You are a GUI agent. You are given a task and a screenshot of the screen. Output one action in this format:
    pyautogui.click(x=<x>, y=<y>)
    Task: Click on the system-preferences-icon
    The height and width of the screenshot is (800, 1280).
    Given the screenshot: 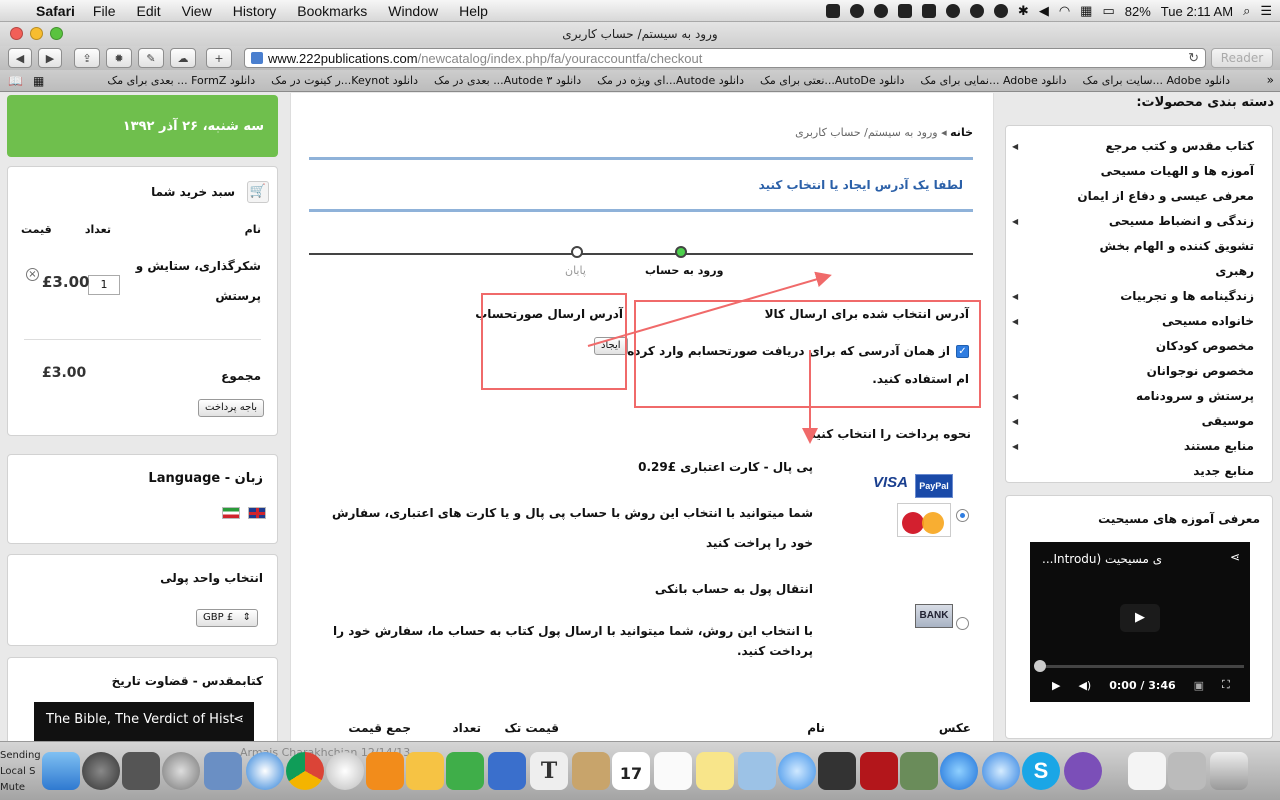 What is the action you would take?
    pyautogui.click(x=181, y=771)
    